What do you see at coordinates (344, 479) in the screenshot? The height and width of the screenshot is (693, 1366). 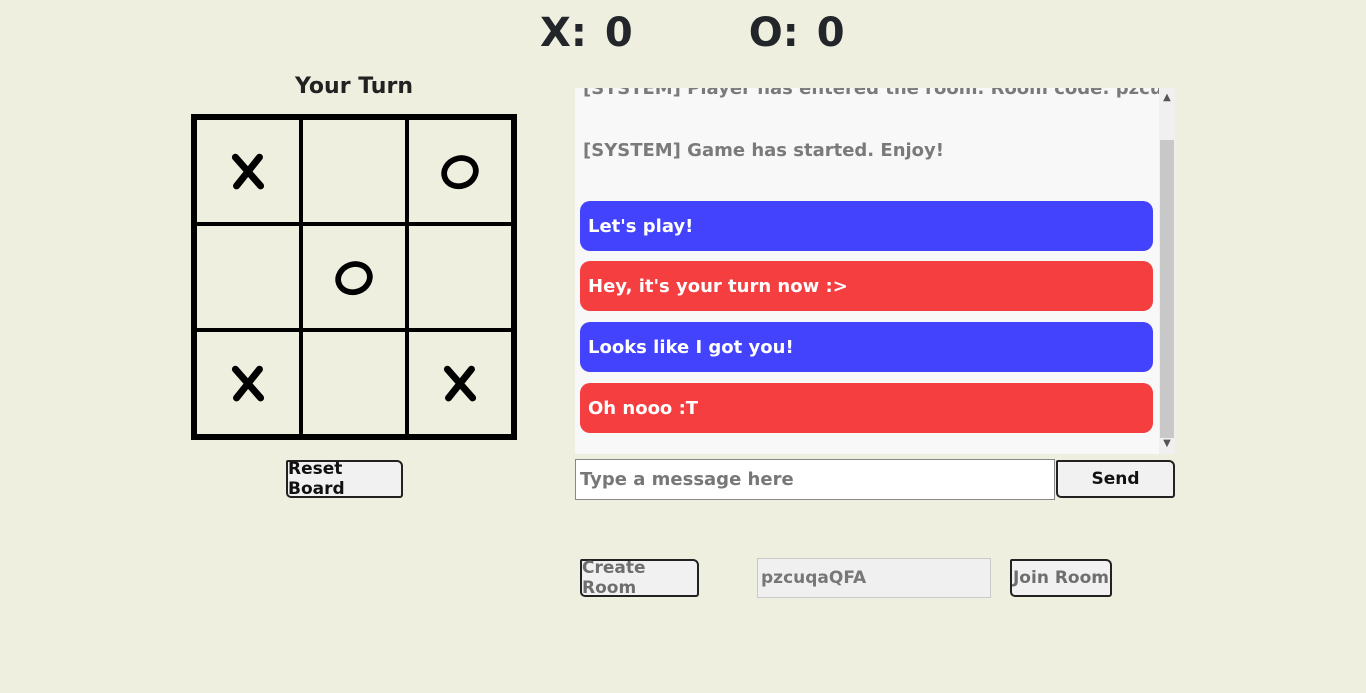 I see `reset-board-button: Reset Board` at bounding box center [344, 479].